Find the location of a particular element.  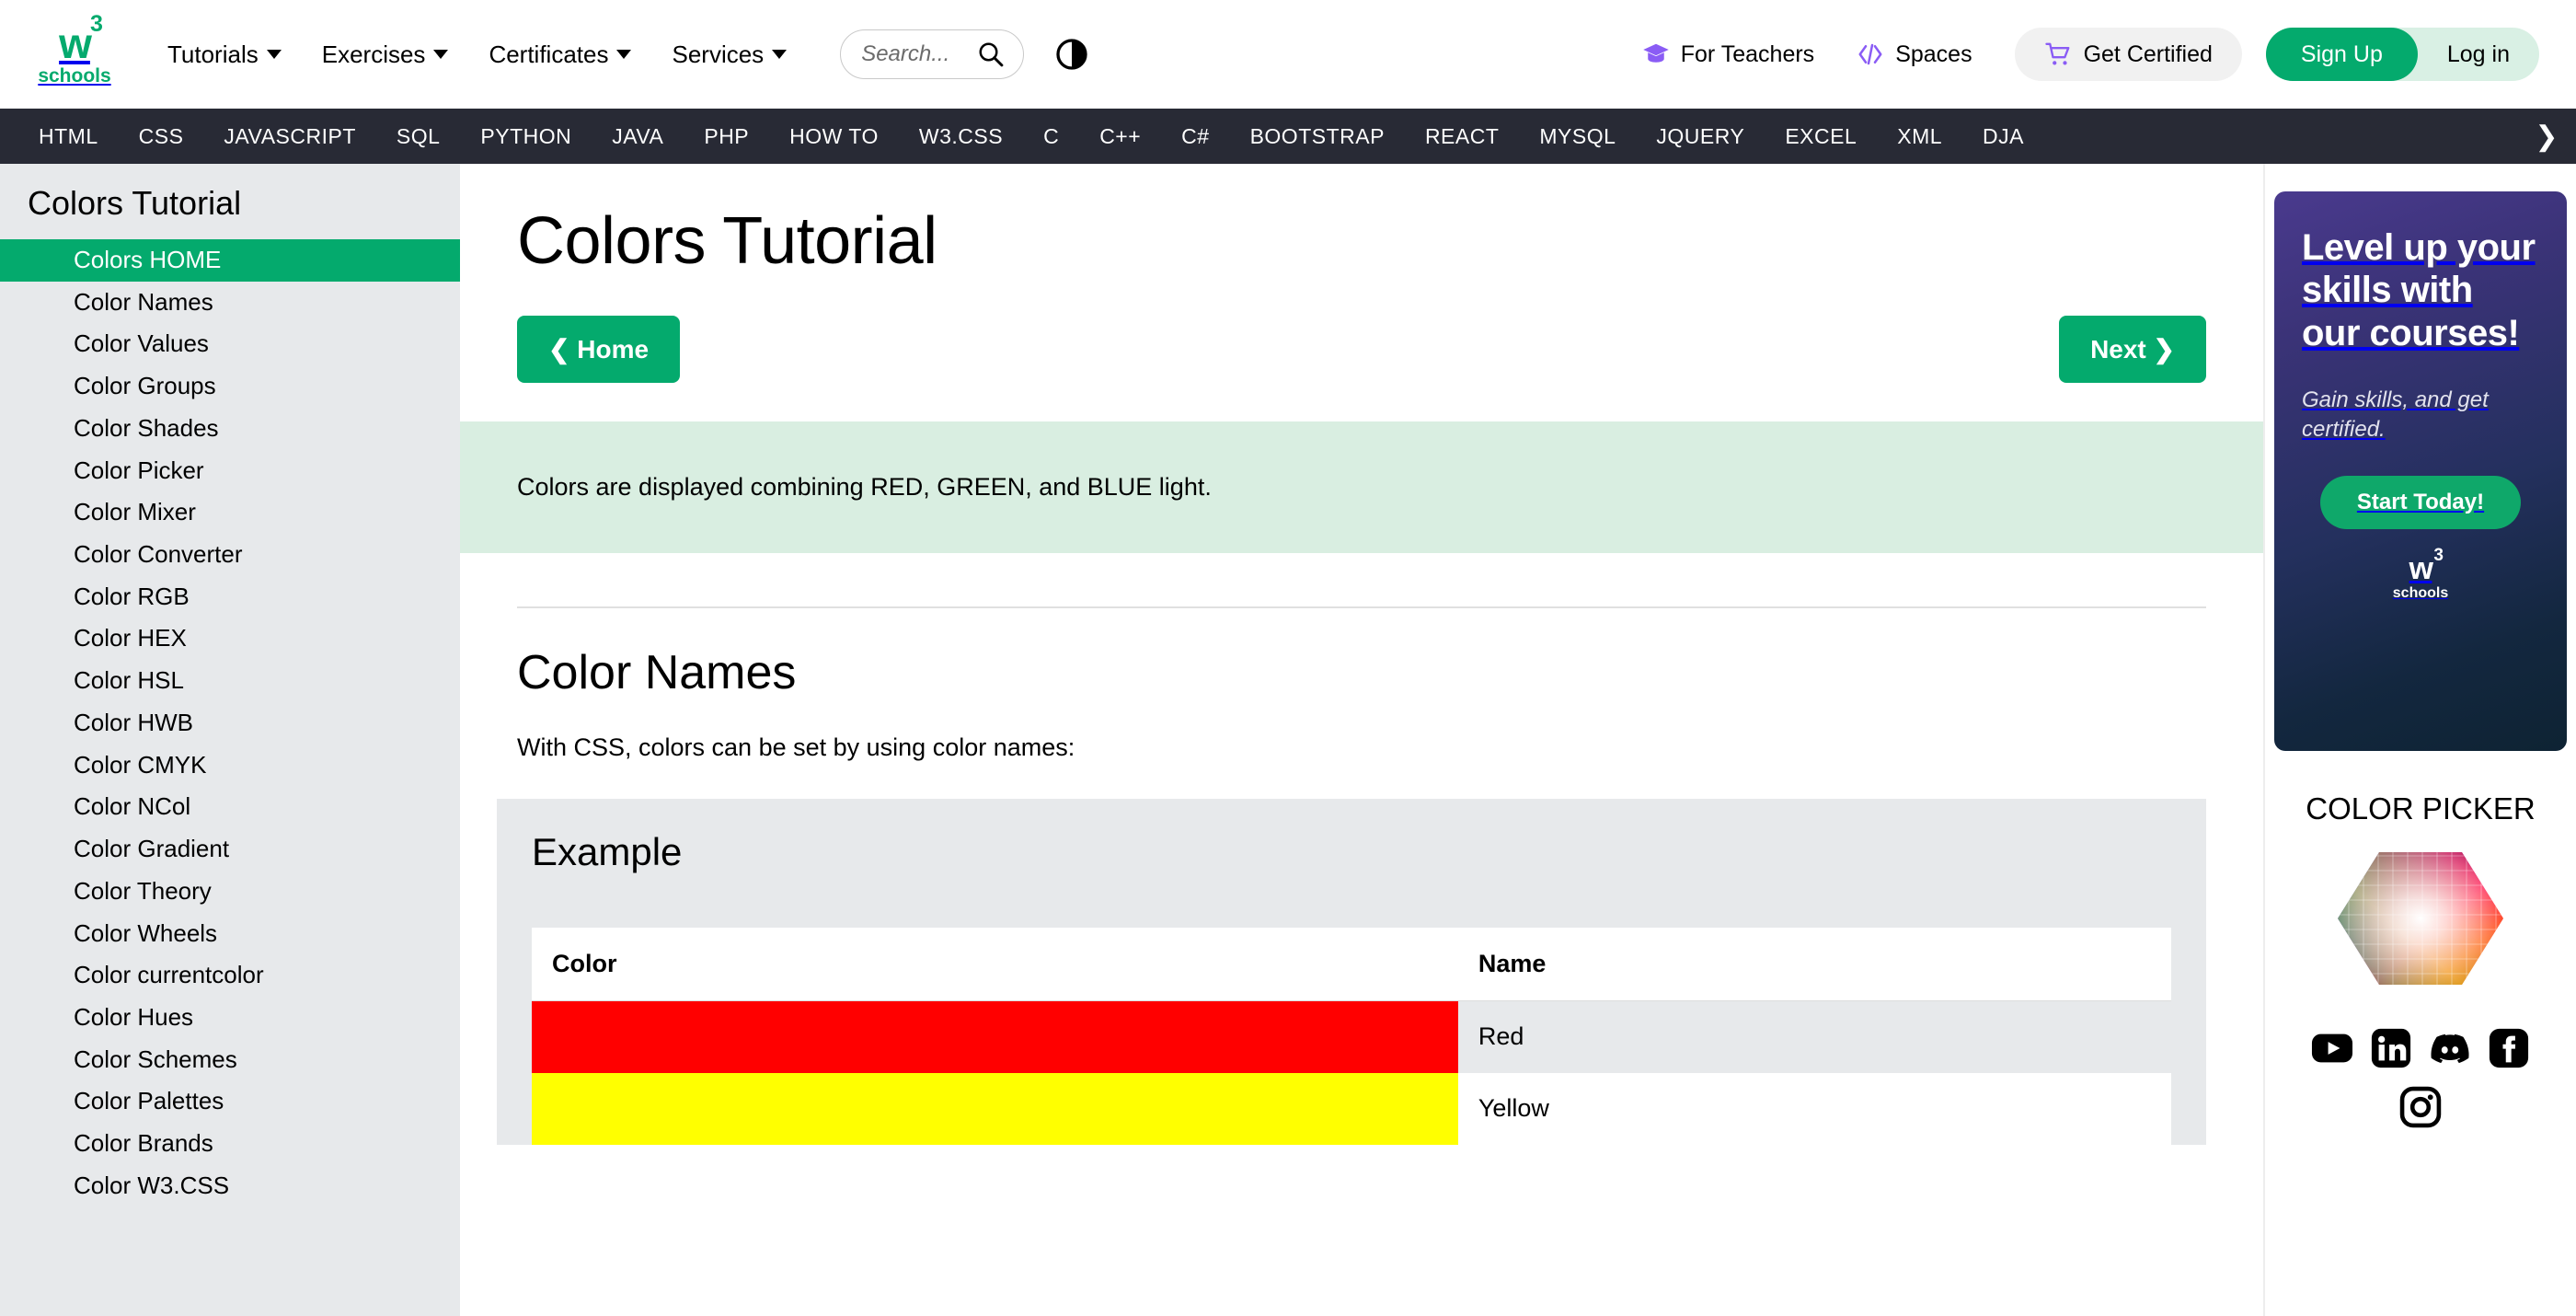

menu-label-services: Services is located at coordinates (718, 54).